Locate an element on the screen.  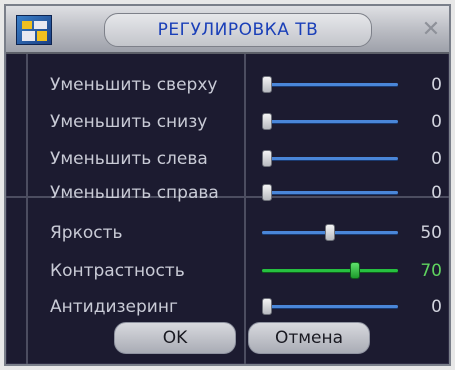
setting-row: Уменьшить справа 0 is located at coordinates (227, 193).